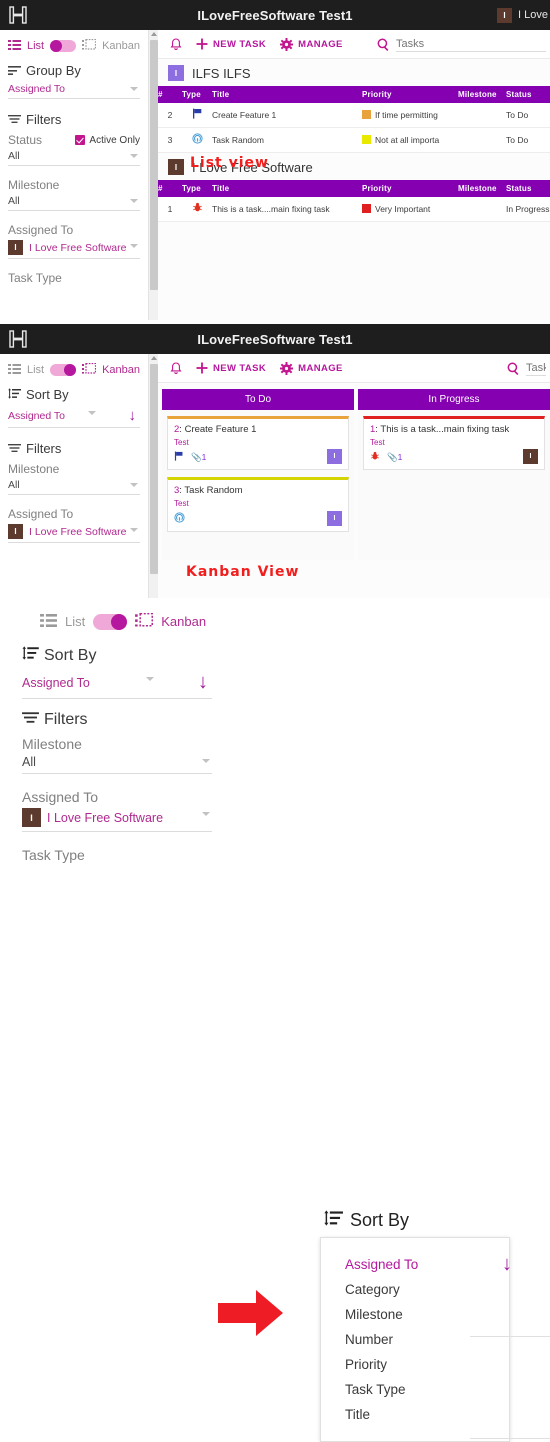 The height and width of the screenshot is (1442, 550). Describe the element at coordinates (415, 1339) in the screenshot. I see `menu-item-number: Number` at that location.